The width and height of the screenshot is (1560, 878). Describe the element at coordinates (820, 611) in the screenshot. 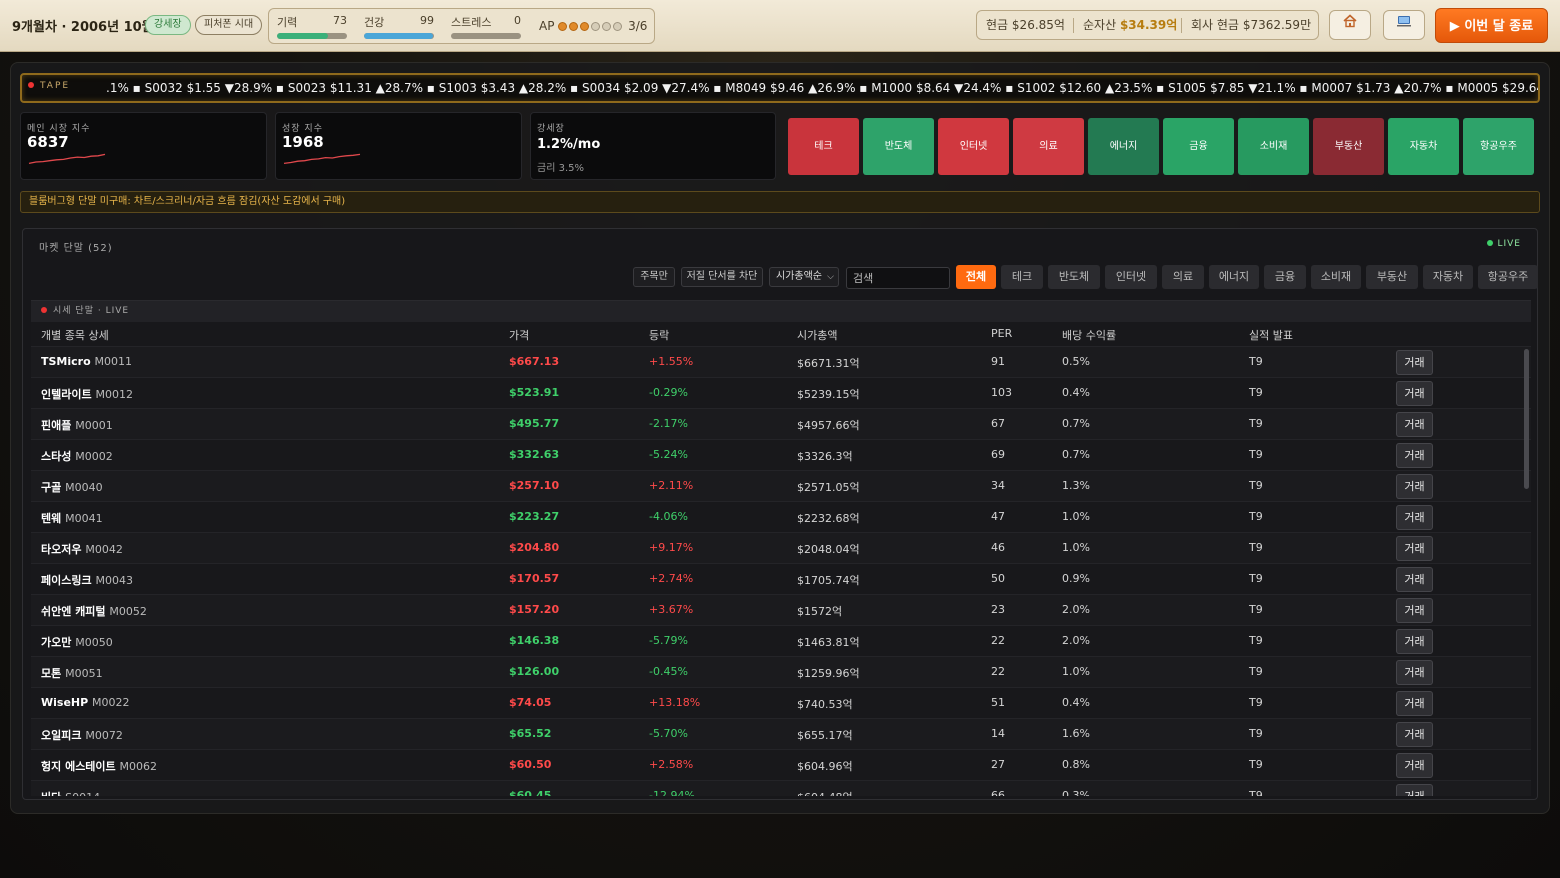

I see `market-cap-cell: $1572억` at that location.